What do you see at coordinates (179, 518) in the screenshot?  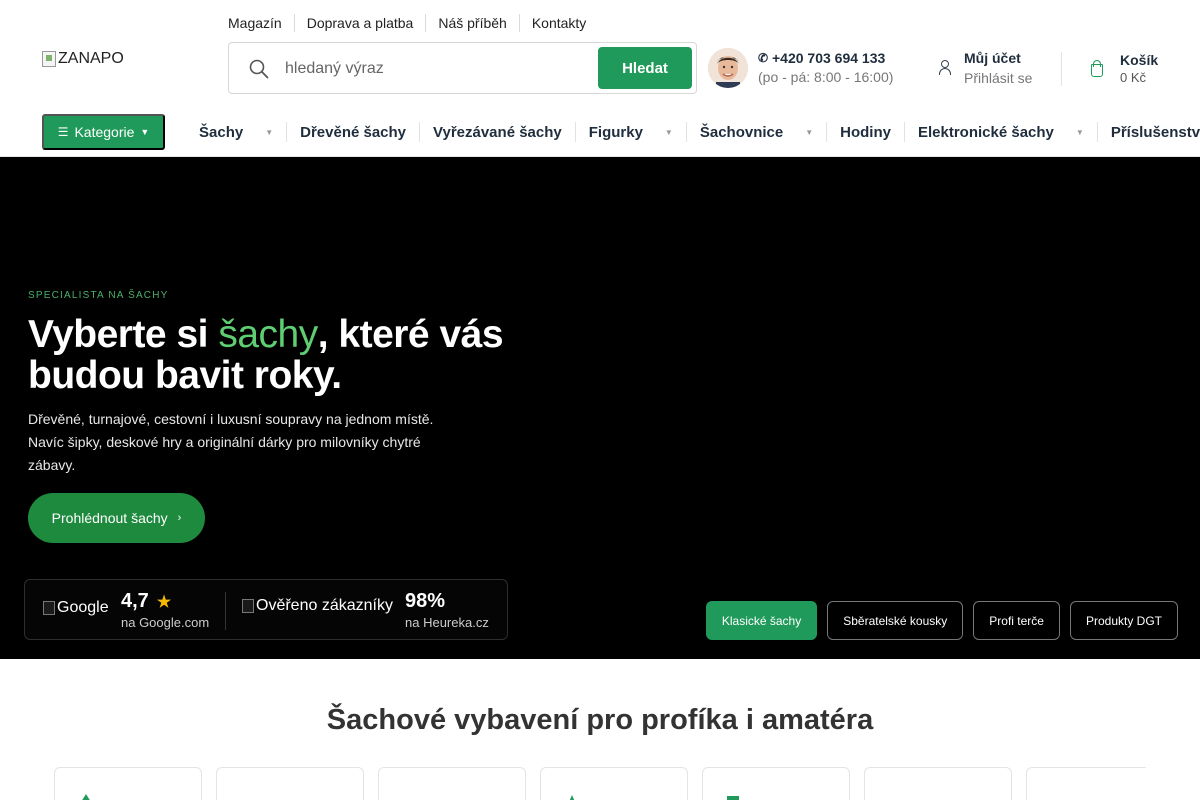 I see `arrow-right-icon: ›` at bounding box center [179, 518].